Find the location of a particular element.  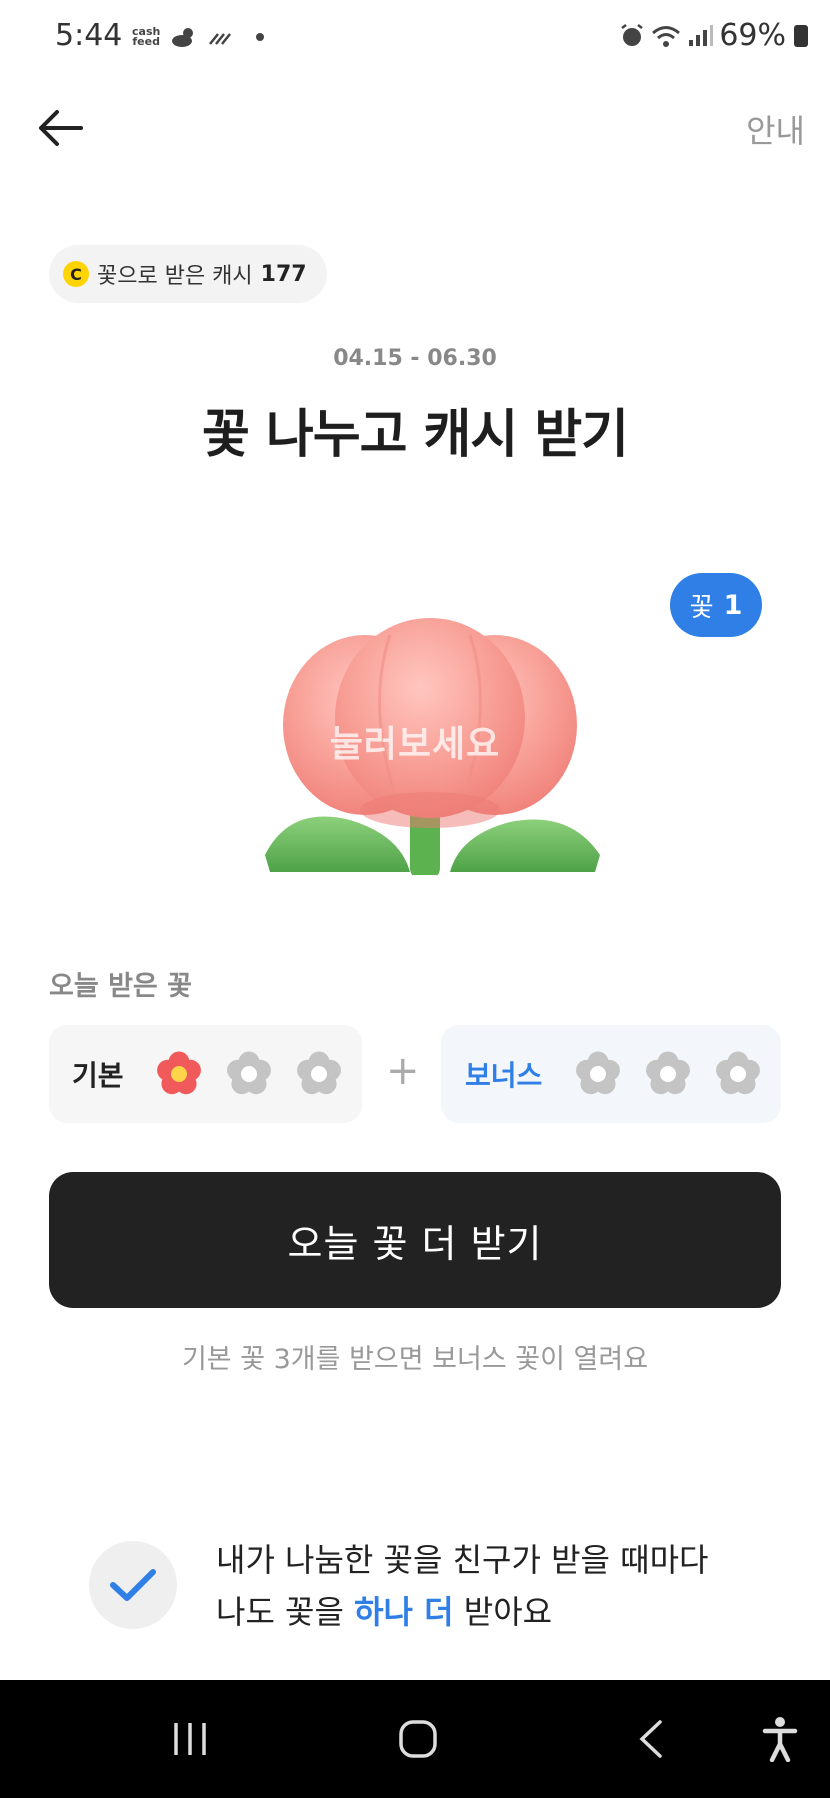

bonus-hint-text: 기본 꽃 3개를 받으면 보너스 꽃이 열려요 is located at coordinates (415, 1359).